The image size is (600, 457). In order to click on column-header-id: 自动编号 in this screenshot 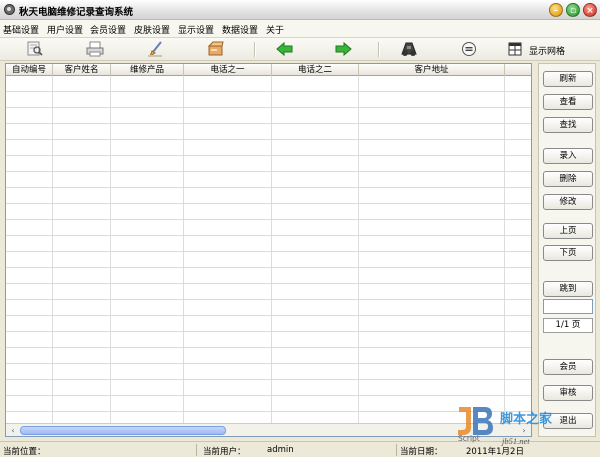, I will do `click(29, 70)`.